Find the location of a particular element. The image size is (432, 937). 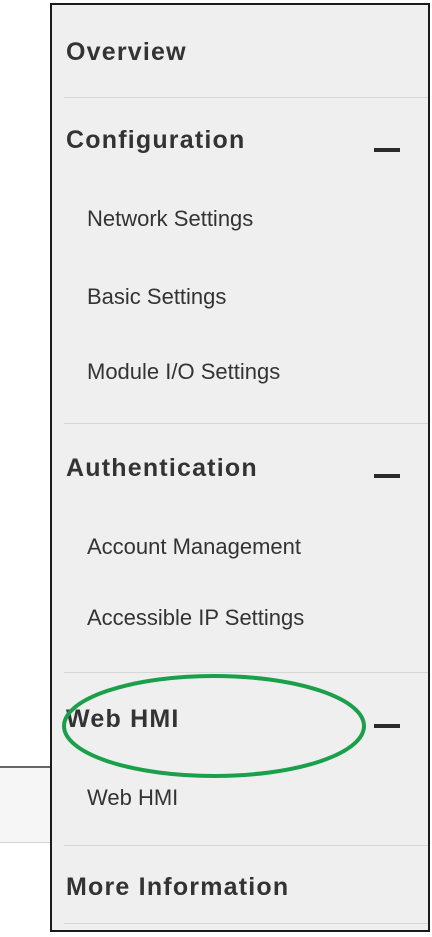

background-divider-line is located at coordinates (25, 842).